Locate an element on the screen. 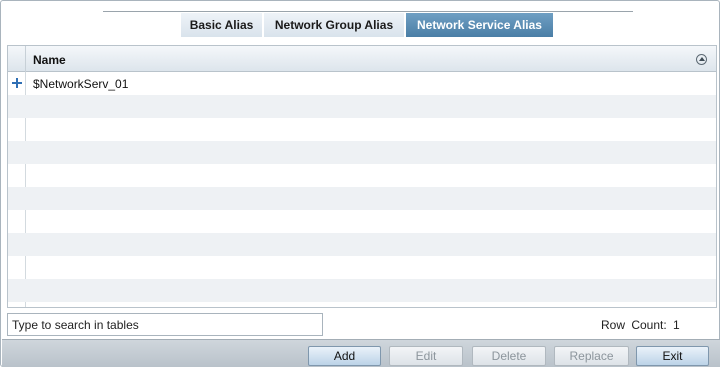 The image size is (720, 367). tab-network-group-alias: Network Group Alias is located at coordinates (334, 25).